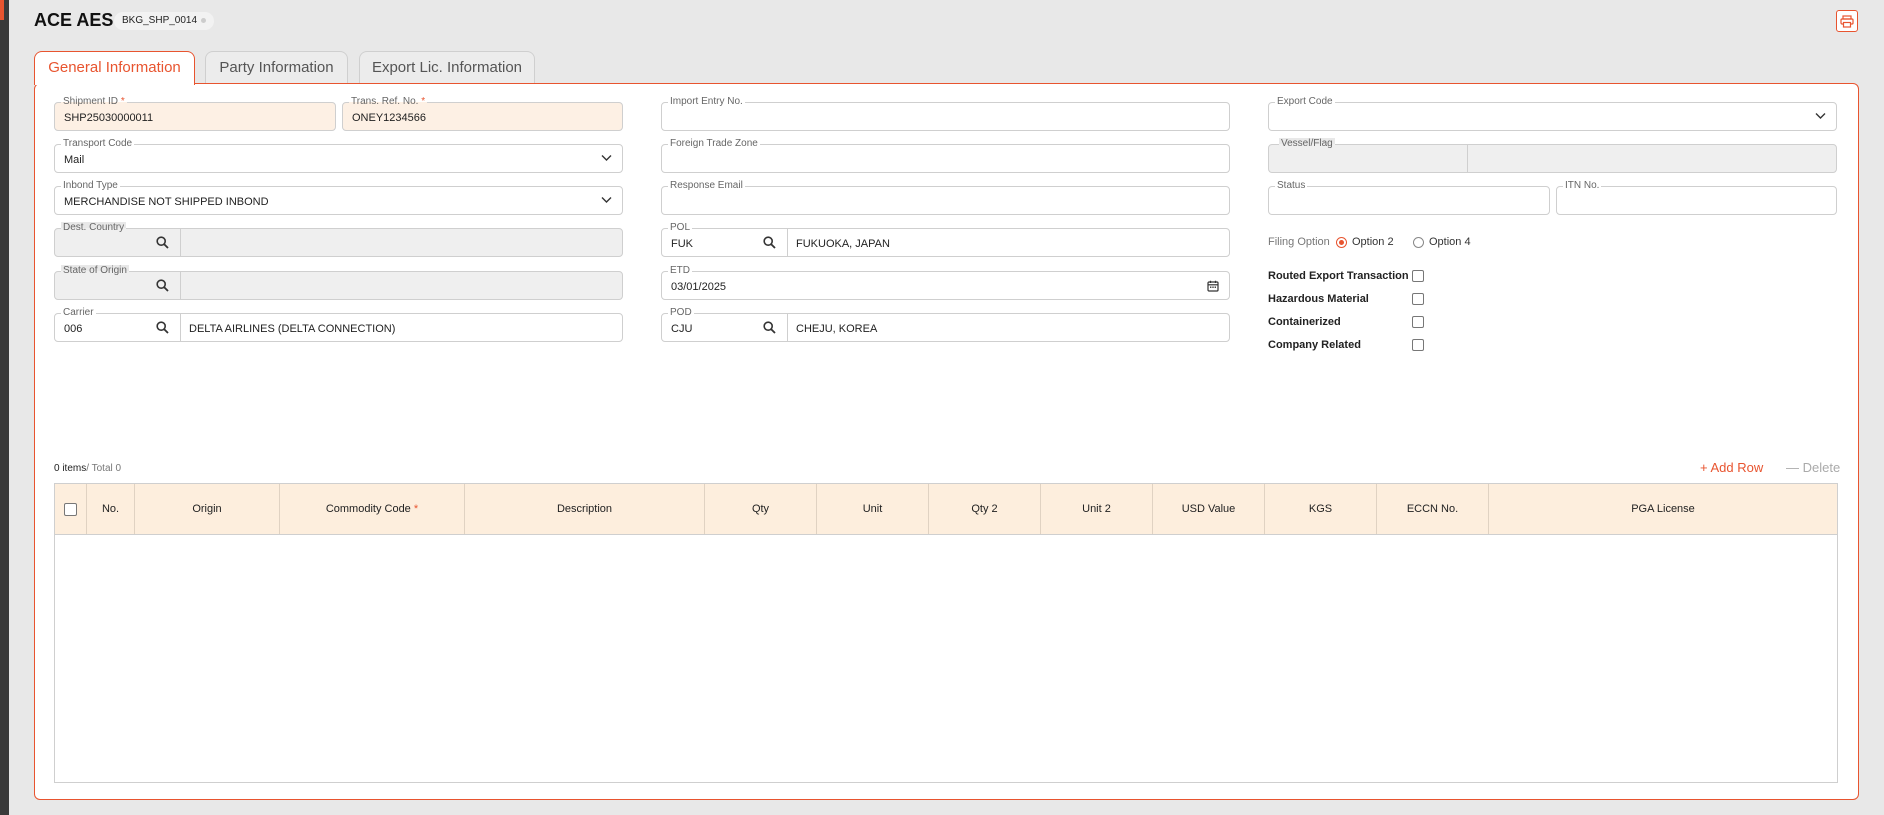 Image resolution: width=1884 pixels, height=815 pixels. What do you see at coordinates (482, 113) in the screenshot?
I see `trans-ref-no-field: Trans. Ref. No. * ONEY1234566` at bounding box center [482, 113].